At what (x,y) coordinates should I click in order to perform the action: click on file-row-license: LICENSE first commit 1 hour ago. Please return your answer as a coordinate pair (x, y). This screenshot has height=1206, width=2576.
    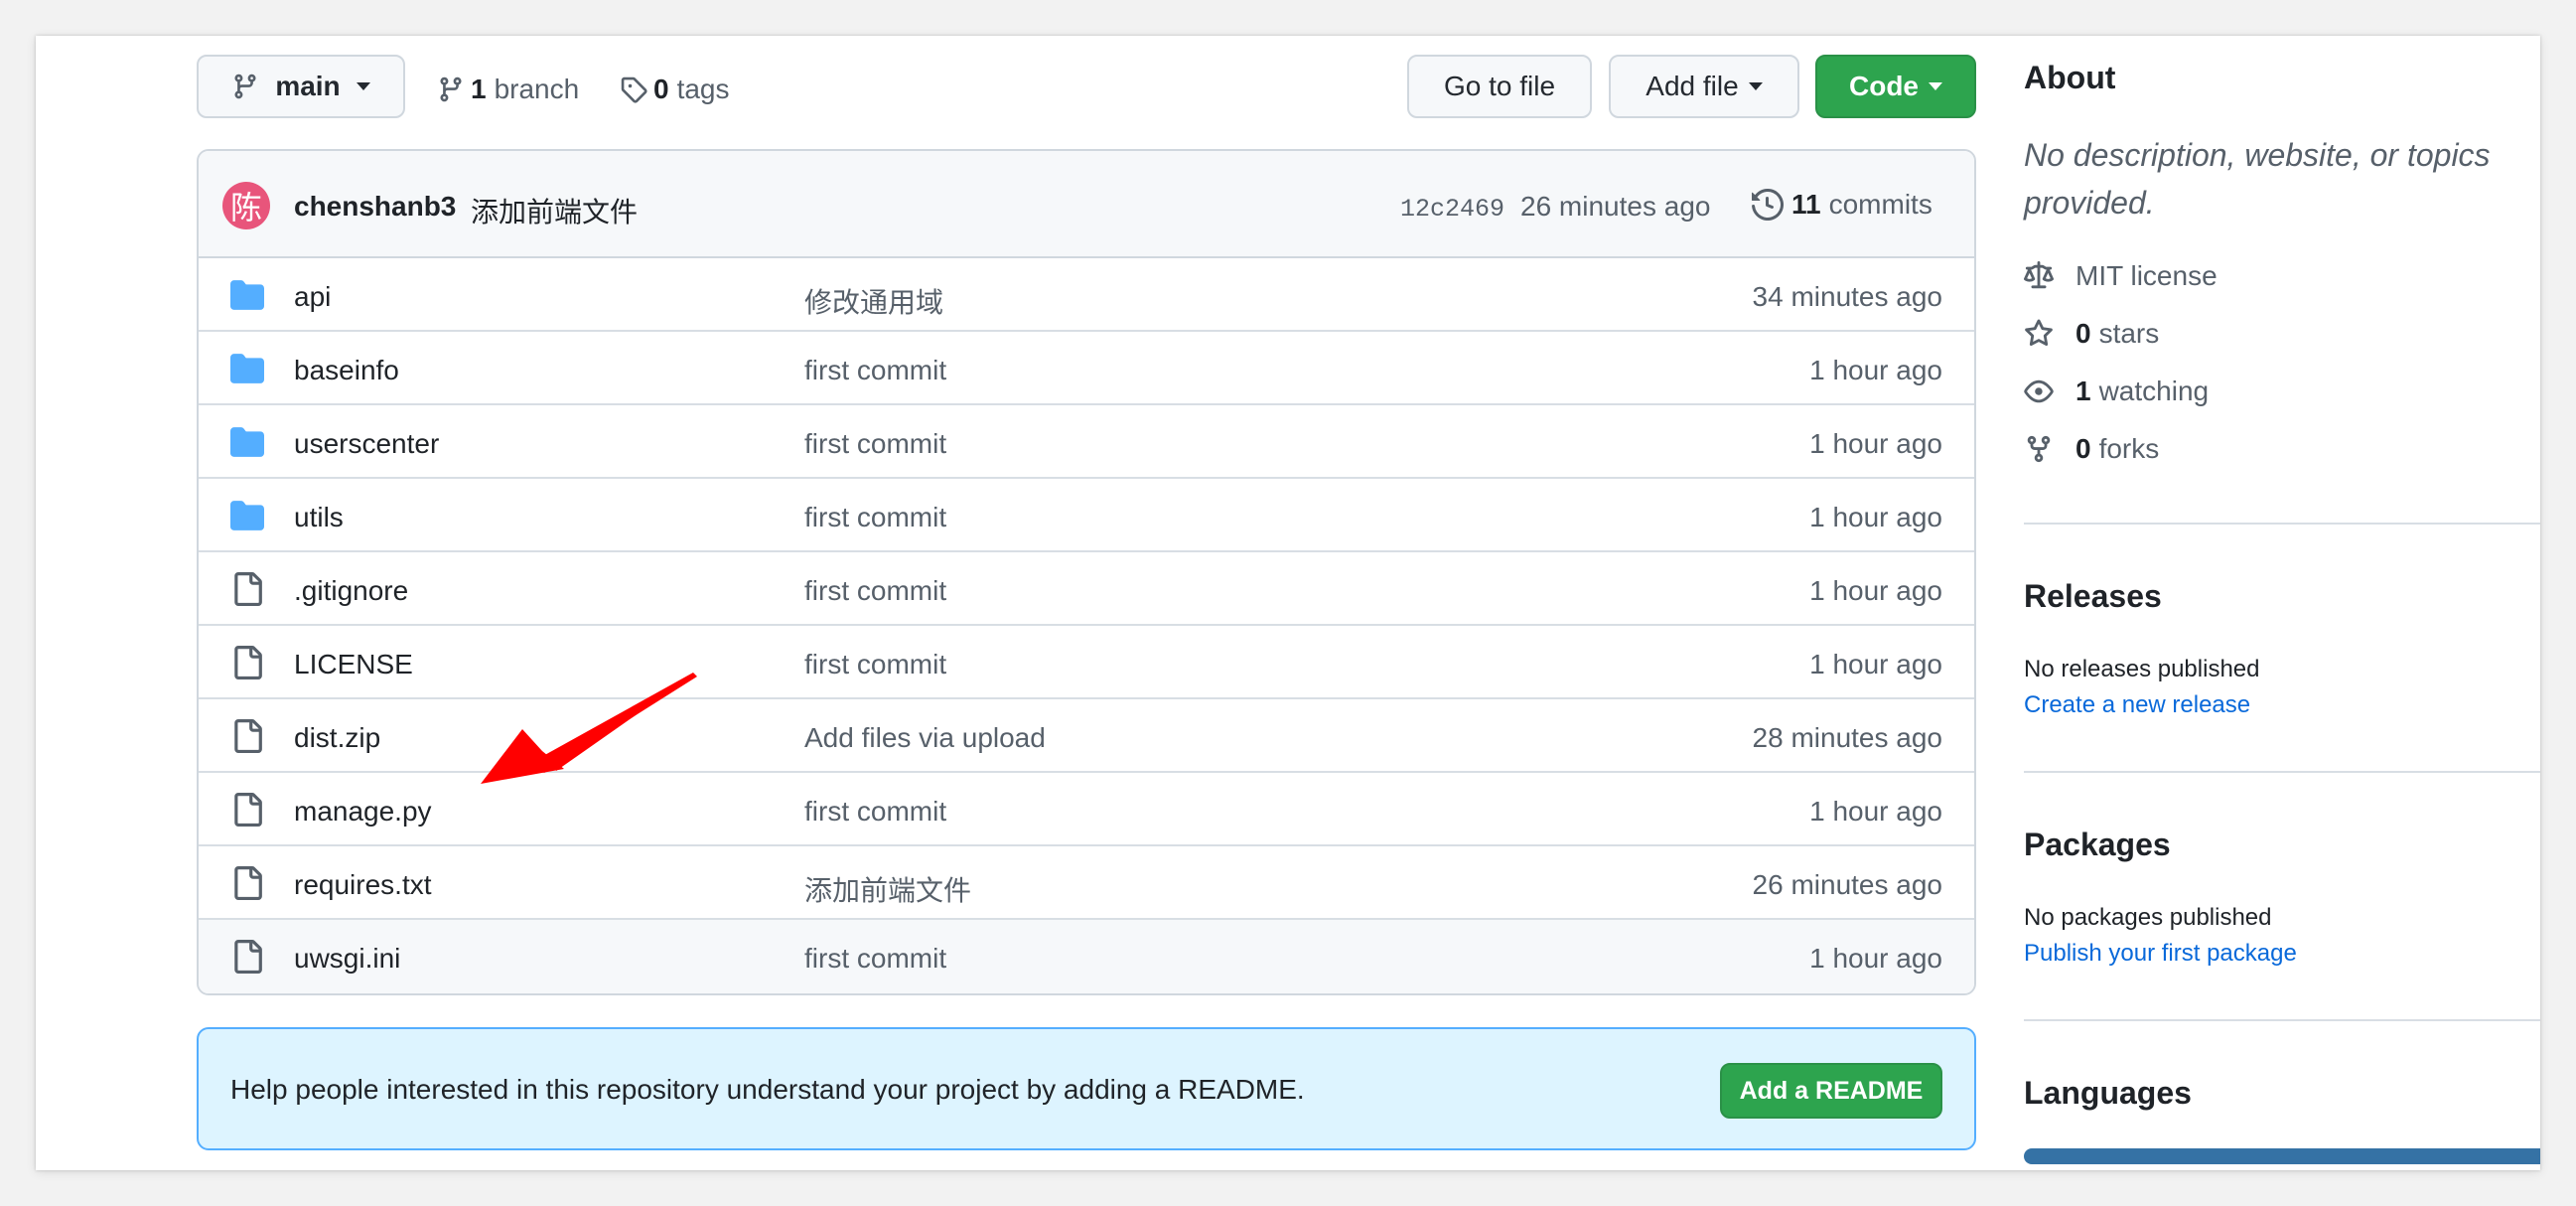
    Looking at the image, I should click on (1087, 662).